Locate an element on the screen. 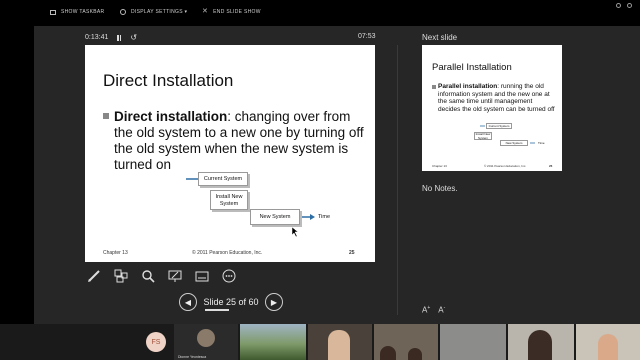 This screenshot has width=640, height=360. next-slide-label: Next slide is located at coordinates (440, 37).